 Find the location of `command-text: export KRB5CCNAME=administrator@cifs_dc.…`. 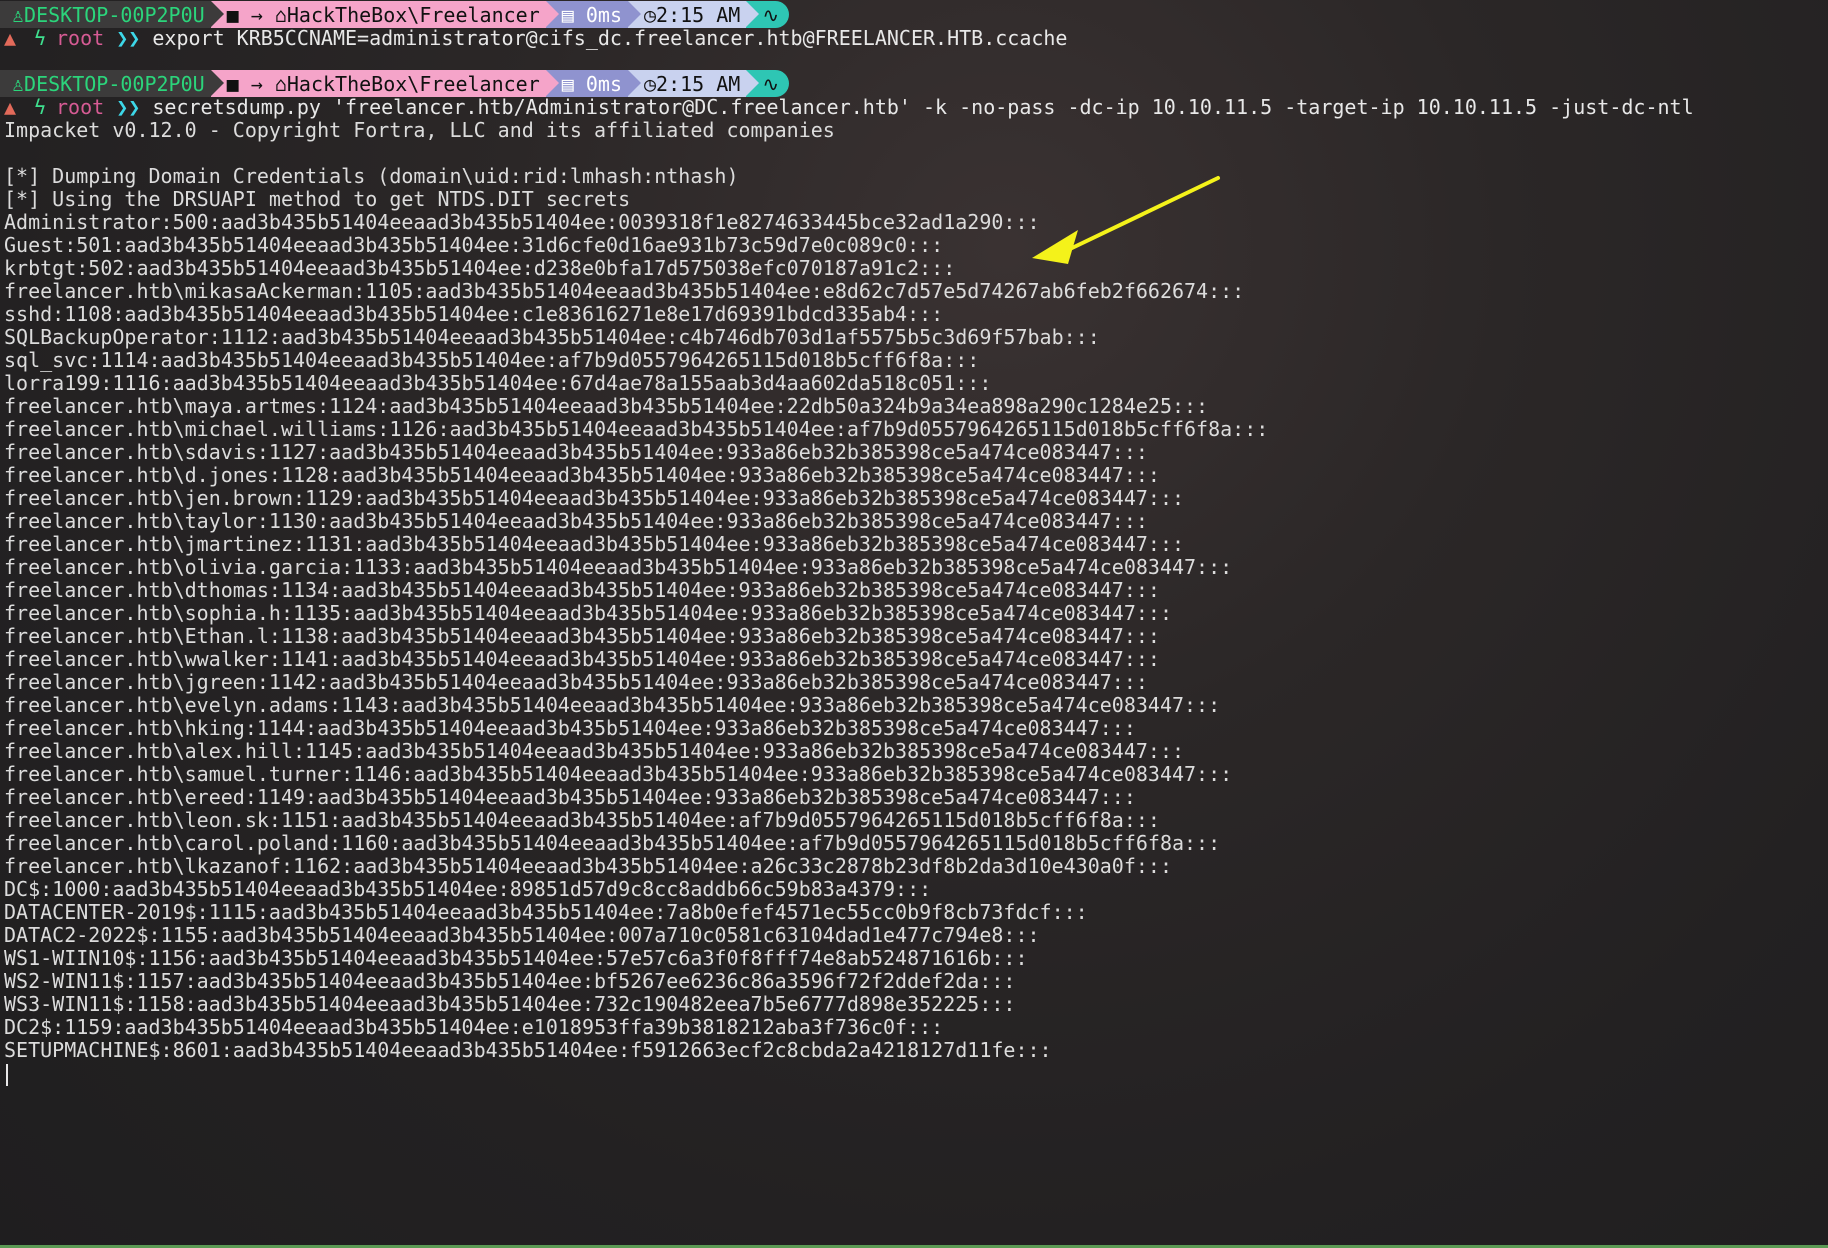

command-text: export KRB5CCNAME=administrator@cifs_dc.… is located at coordinates (610, 37).